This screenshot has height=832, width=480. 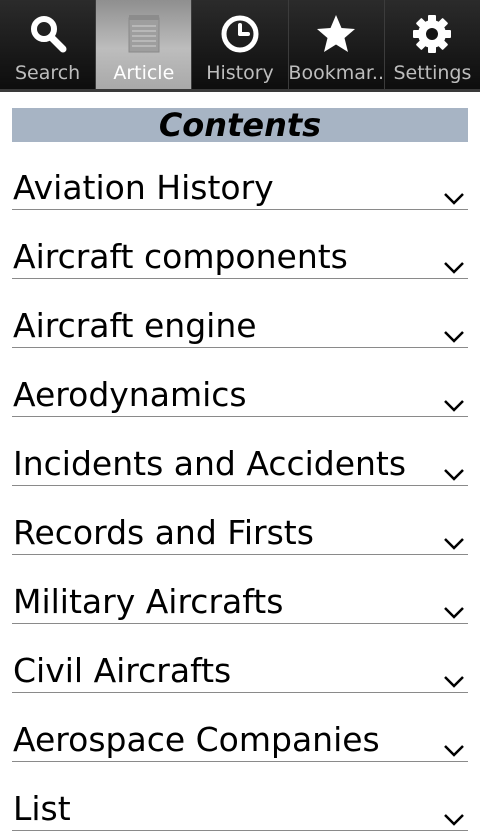 I want to click on list-item: Aviation History, so click(x=240, y=176).